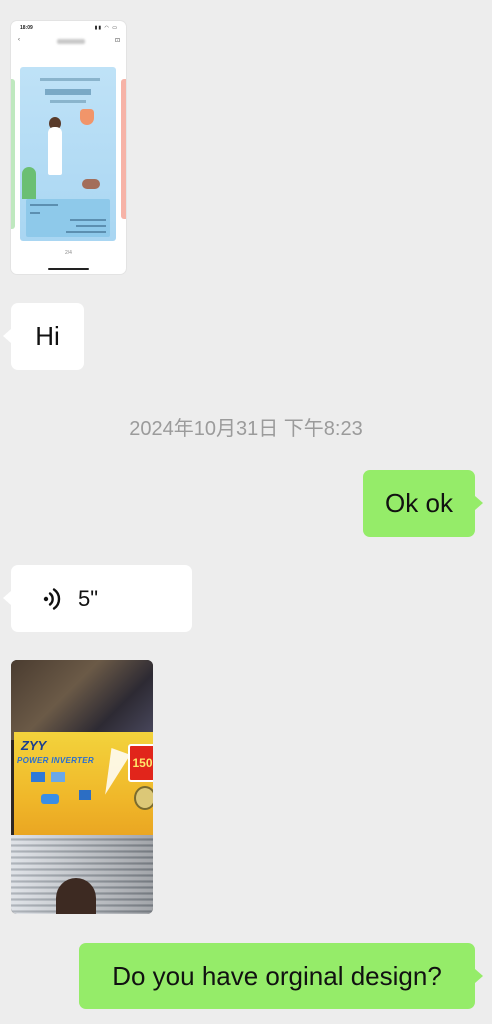 The height and width of the screenshot is (1024, 492). What do you see at coordinates (29, 183) in the screenshot?
I see `screenshot-illustration-plant` at bounding box center [29, 183].